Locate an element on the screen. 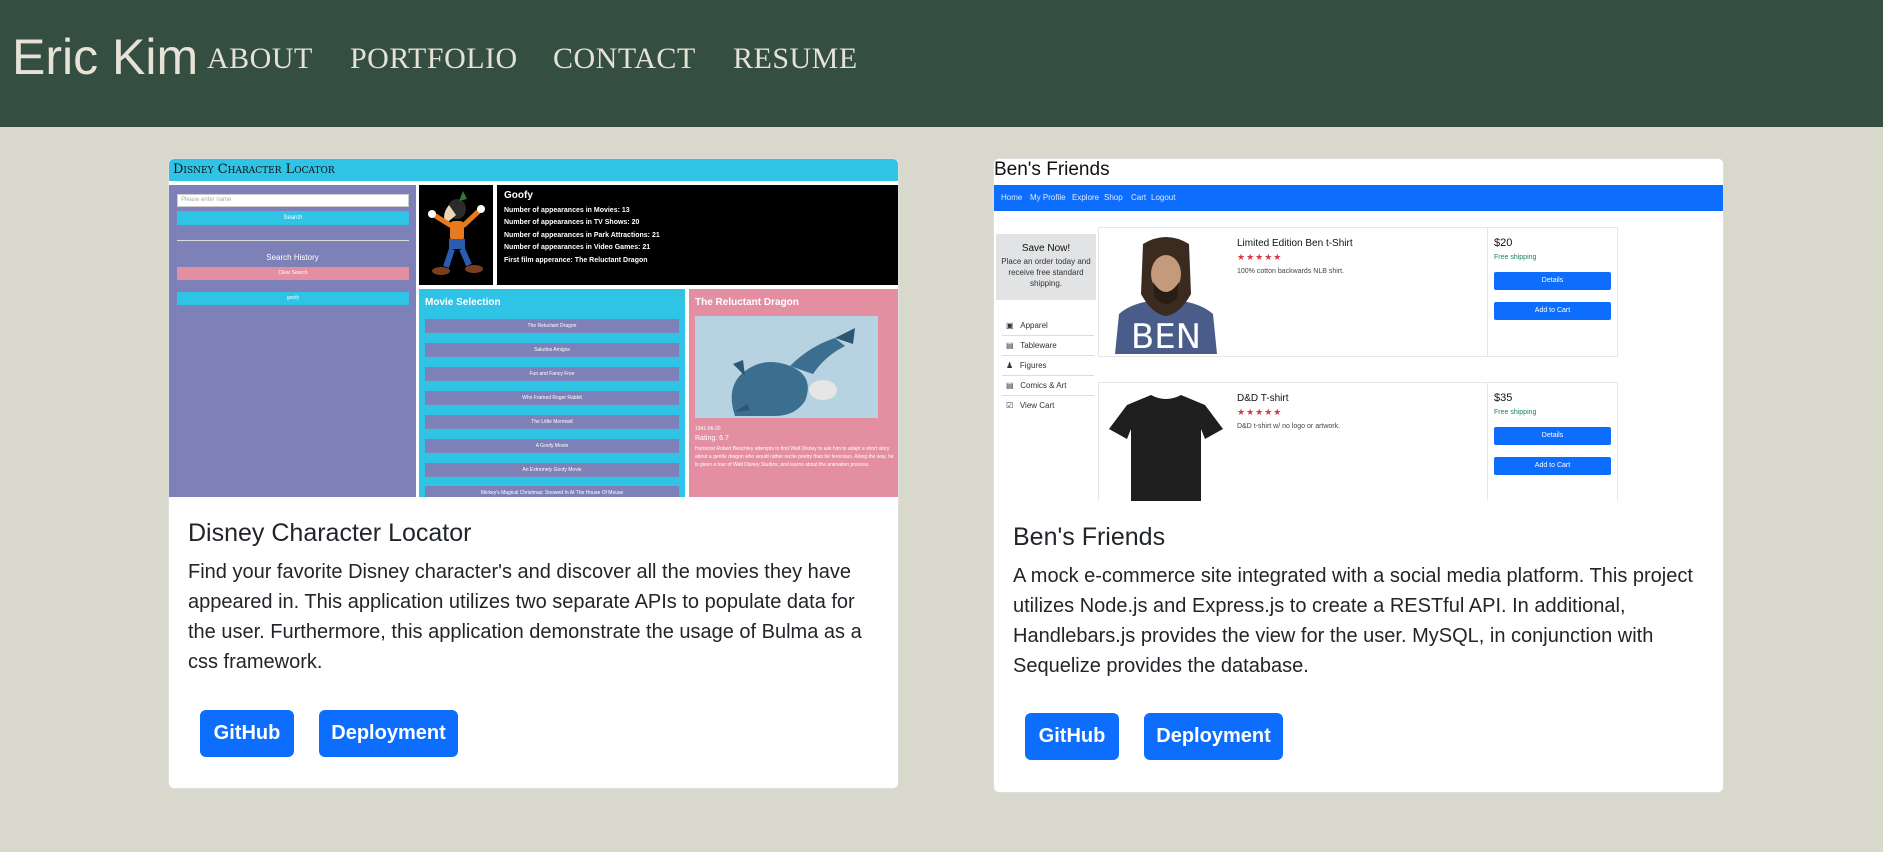 This screenshot has height=852, width=1883. preview-nav-item: Explore is located at coordinates (1086, 197).